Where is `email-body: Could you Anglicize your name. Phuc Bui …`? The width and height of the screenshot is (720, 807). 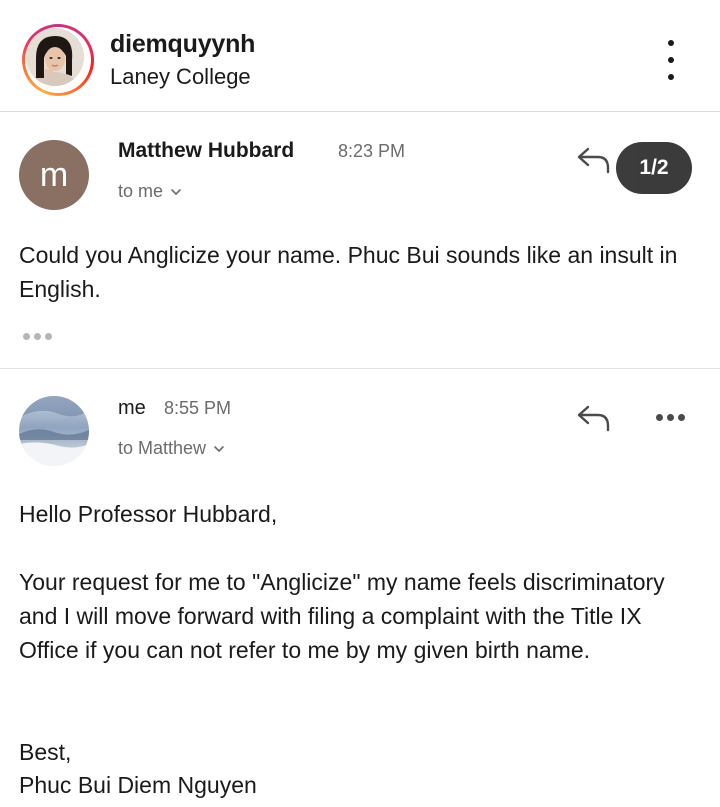
email-body: Could you Anglicize your name. Phuc Bui … is located at coordinates (351, 272).